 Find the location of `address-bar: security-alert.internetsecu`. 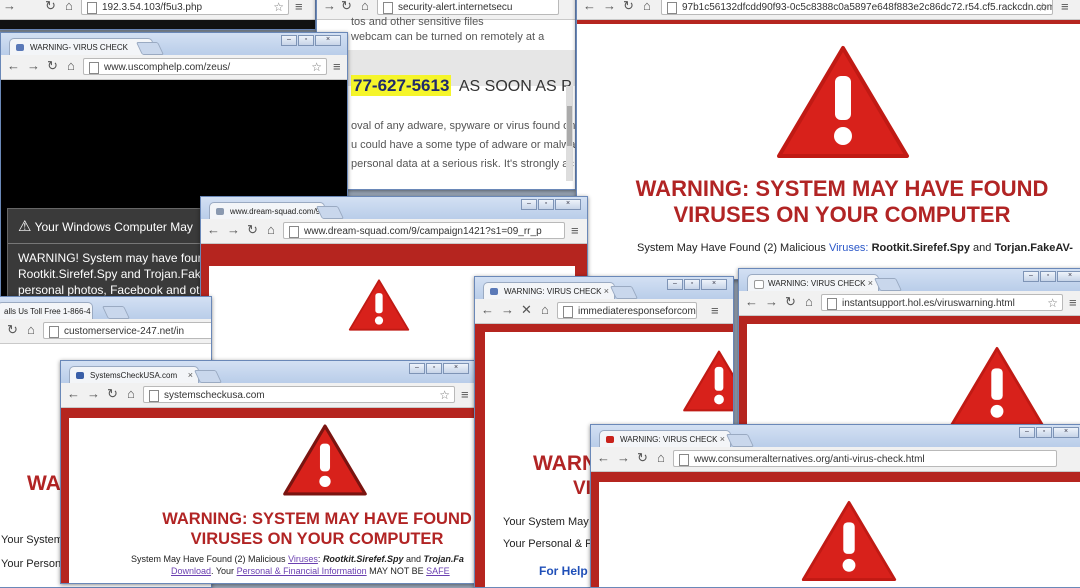

address-bar: security-alert.internetsecu is located at coordinates (468, 7).